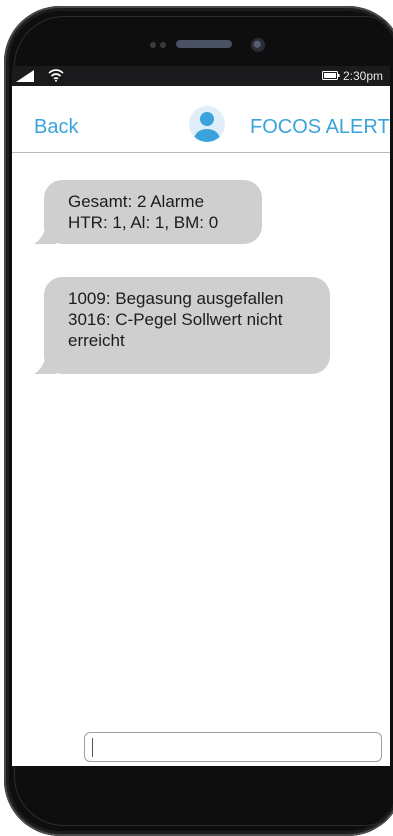 This screenshot has width=393, height=836. I want to click on signal-icon, so click(25, 76).